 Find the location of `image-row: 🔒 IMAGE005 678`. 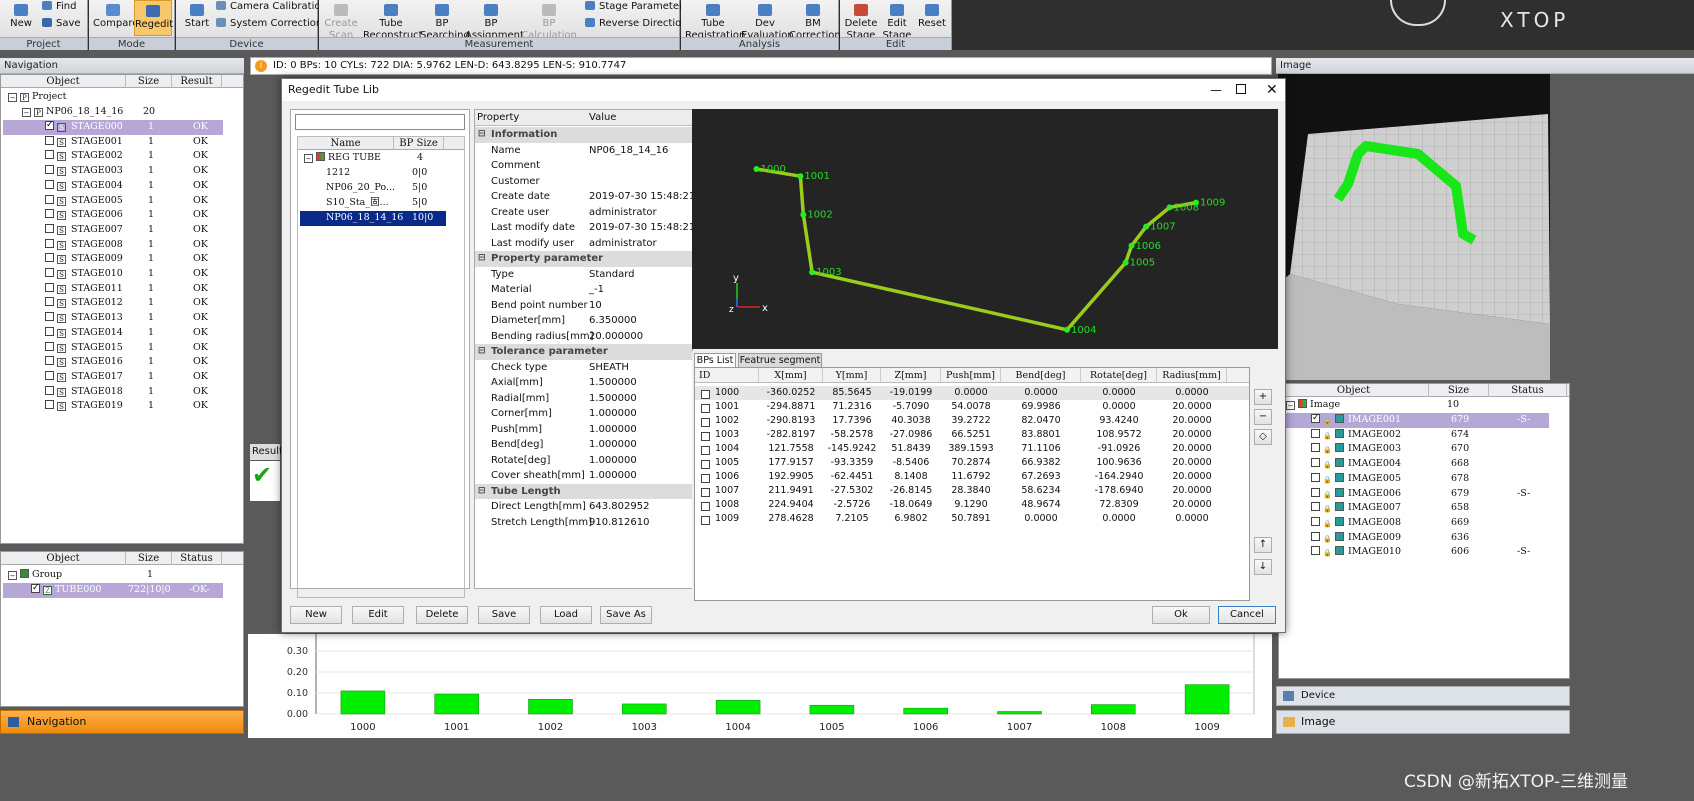

image-row: 🔒 IMAGE005 678 is located at coordinates (1415, 479).